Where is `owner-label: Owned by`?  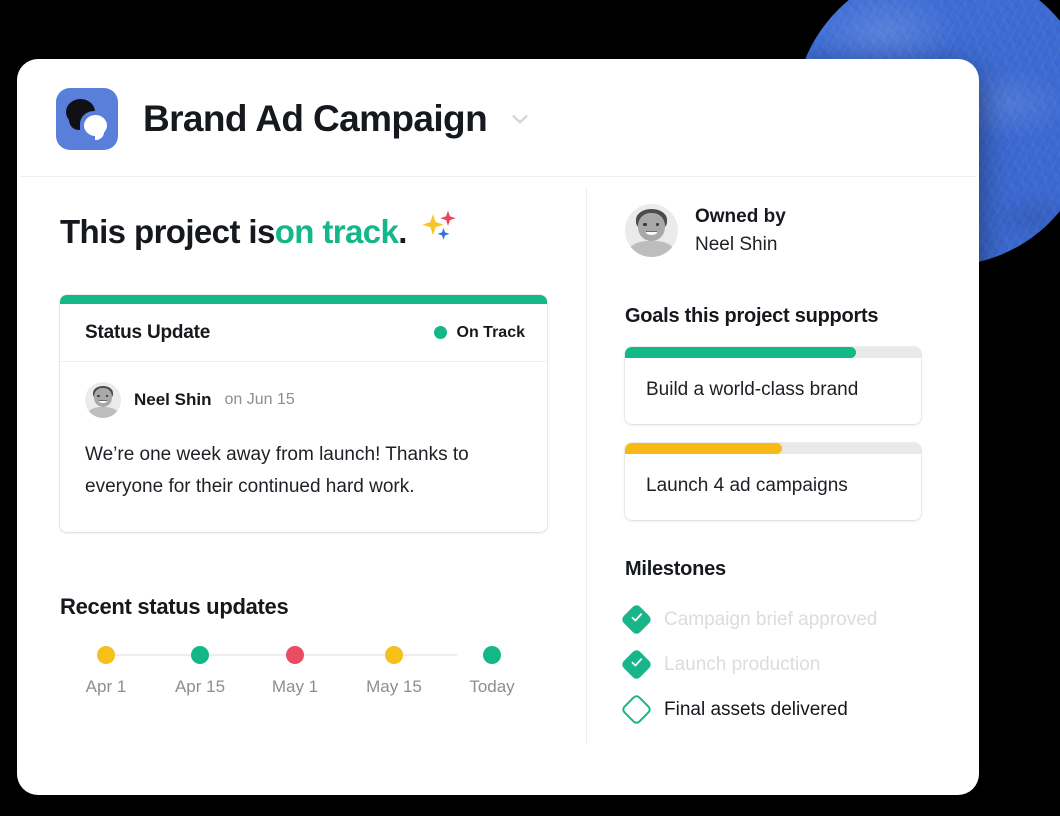 owner-label: Owned by is located at coordinates (740, 216).